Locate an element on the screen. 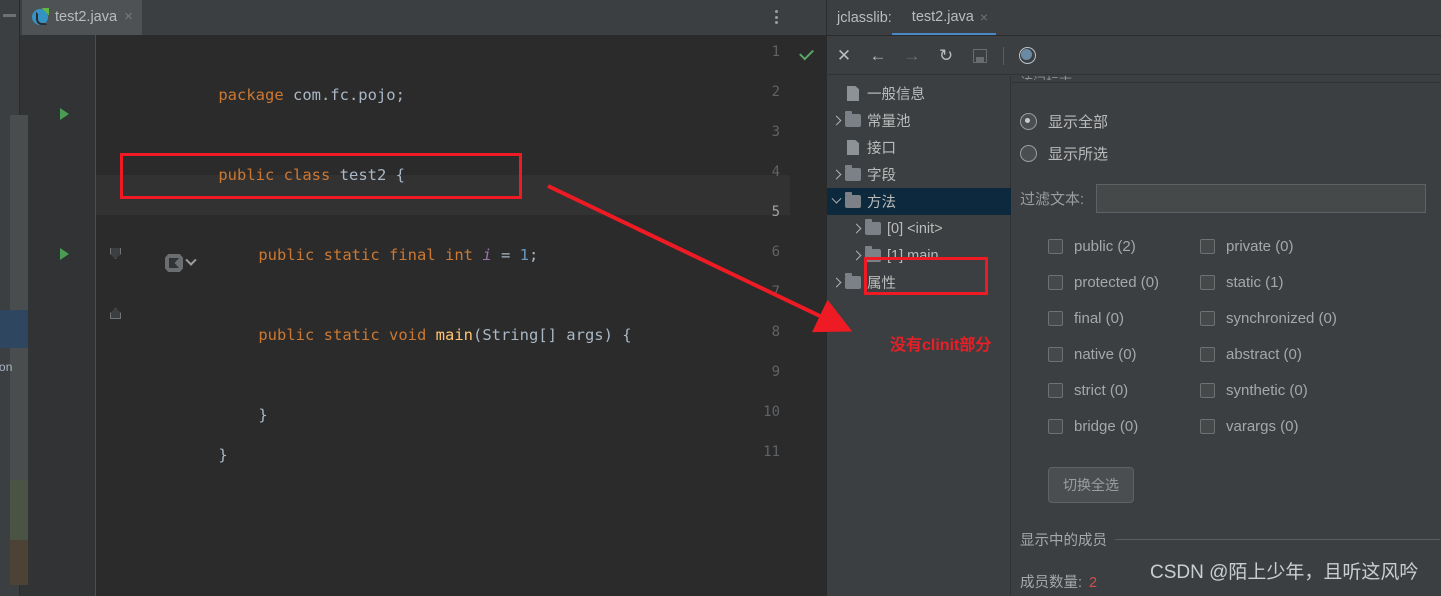 The width and height of the screenshot is (1441, 596). tree-item-label: 字段 is located at coordinates (881, 176).